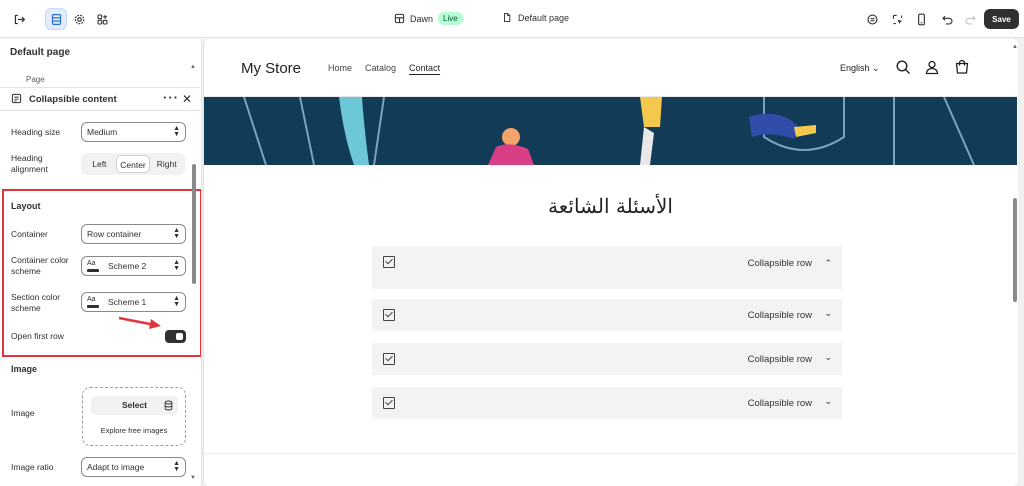  I want to click on store-nav: Home Catalog Contact, so click(384, 68).